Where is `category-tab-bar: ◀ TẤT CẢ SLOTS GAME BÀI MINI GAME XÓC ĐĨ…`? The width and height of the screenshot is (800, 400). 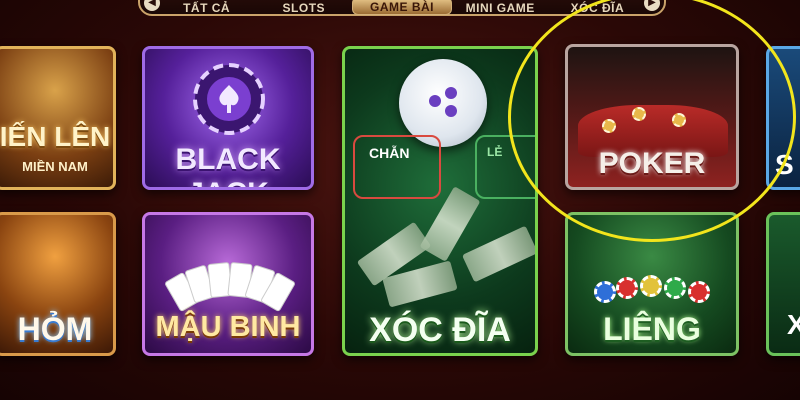
category-tab-bar: ◀ TẤT CẢ SLOTS GAME BÀI MINI GAME XÓC ĐĨ… is located at coordinates (402, 8).